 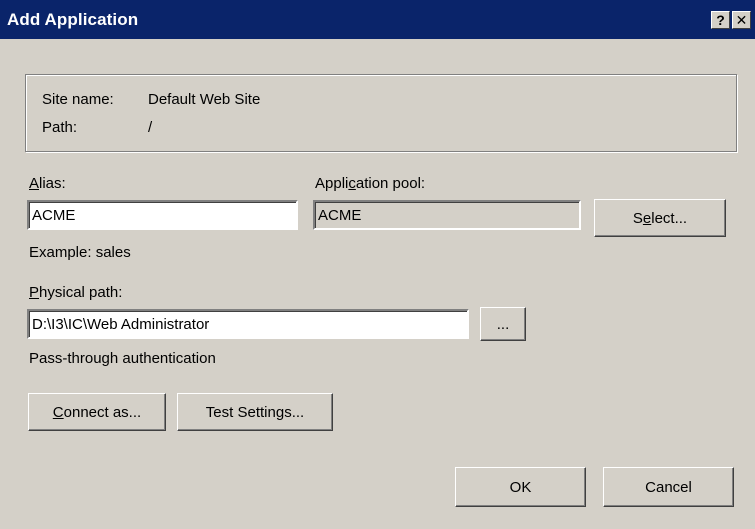 What do you see at coordinates (668, 487) in the screenshot?
I see `cancel-button: Cancel` at bounding box center [668, 487].